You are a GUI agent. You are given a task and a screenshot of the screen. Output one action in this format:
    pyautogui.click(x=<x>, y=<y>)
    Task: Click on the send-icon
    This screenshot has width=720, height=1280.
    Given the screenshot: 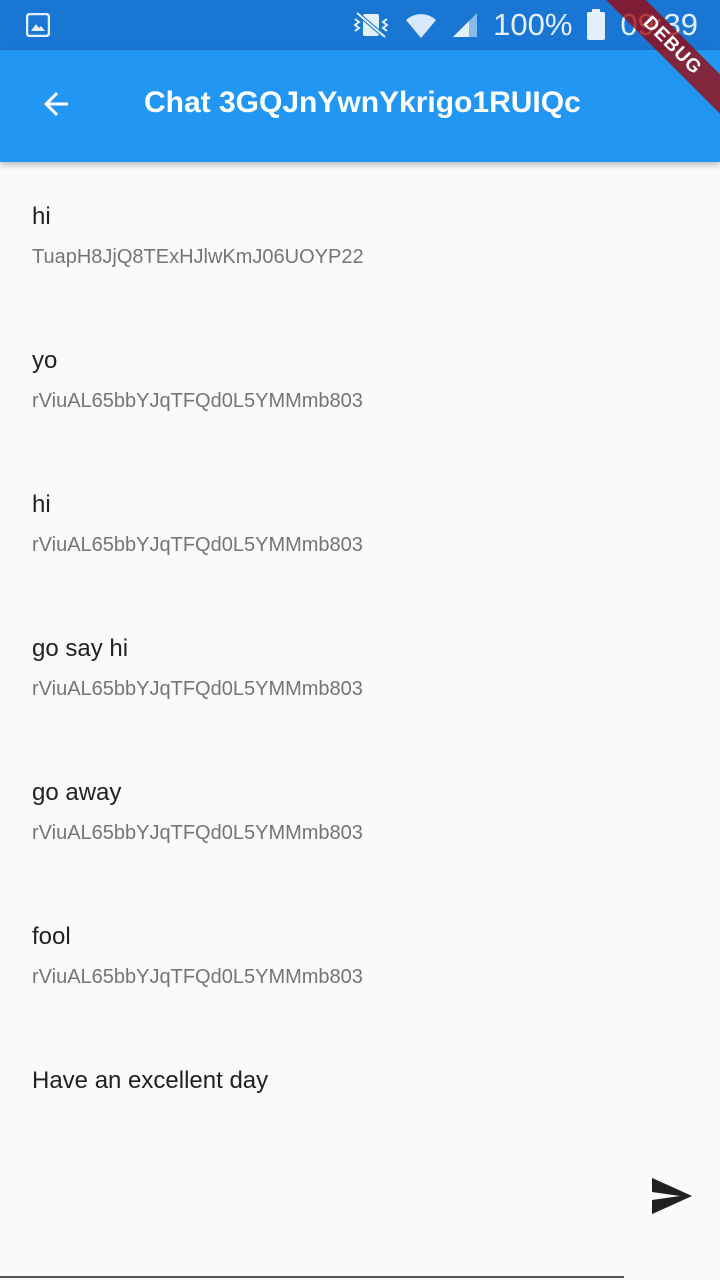 What is the action you would take?
    pyautogui.click(x=672, y=1198)
    